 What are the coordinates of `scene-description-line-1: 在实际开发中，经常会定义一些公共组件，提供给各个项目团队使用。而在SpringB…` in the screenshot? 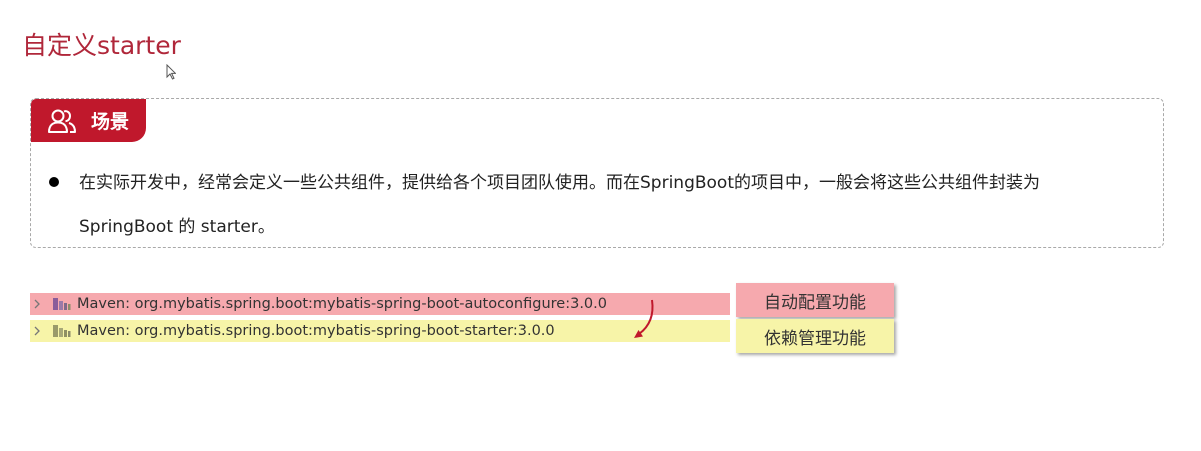 It's located at (559, 183).